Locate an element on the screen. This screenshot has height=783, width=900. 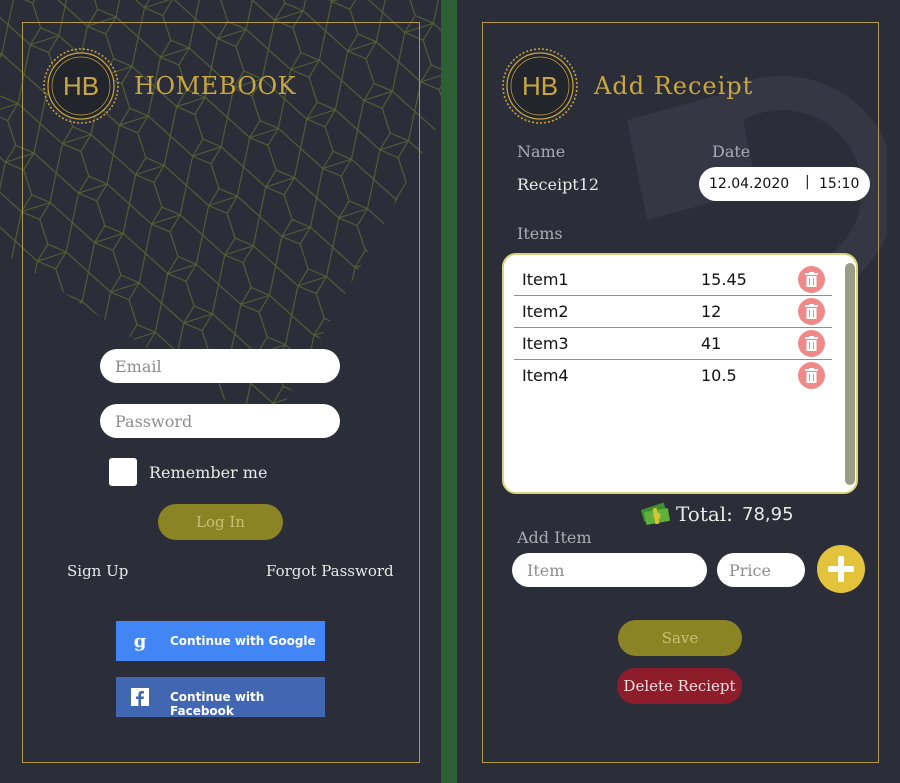
item-price: 10.5 is located at coordinates (719, 375).